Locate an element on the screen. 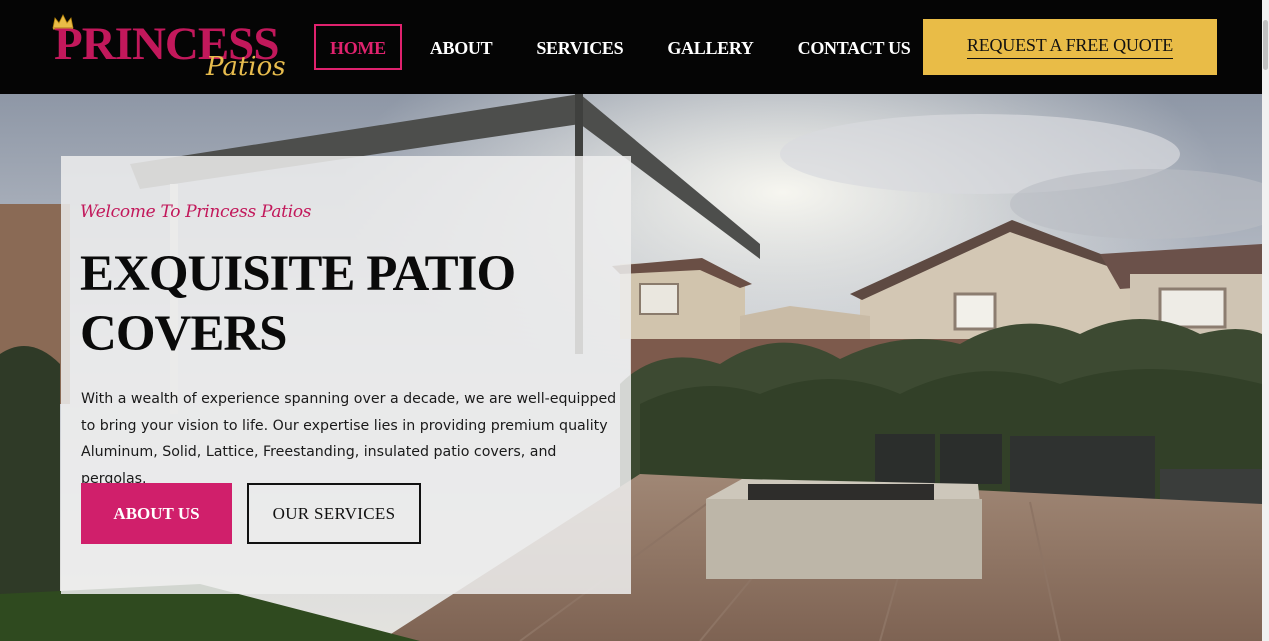  nav-home: HOME is located at coordinates (358, 47).